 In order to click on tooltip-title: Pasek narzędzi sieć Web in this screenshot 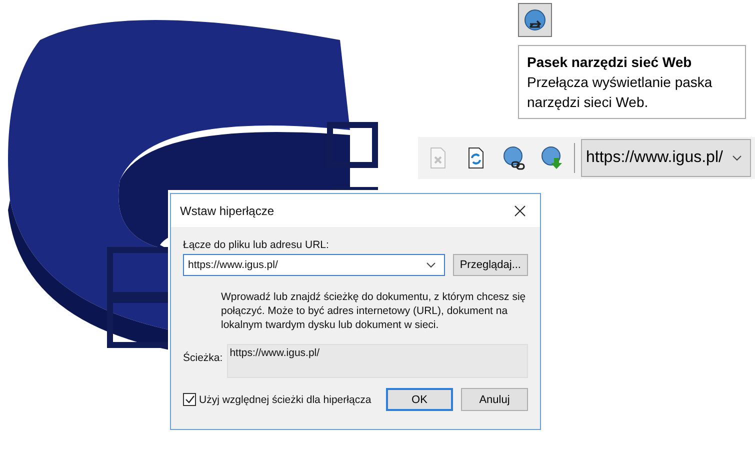, I will do `click(610, 62)`.